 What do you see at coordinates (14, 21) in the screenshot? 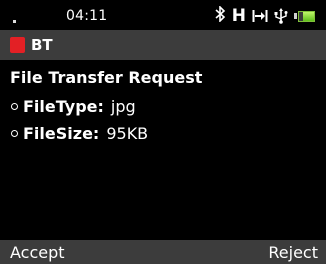
I see `signal-dot-icon` at bounding box center [14, 21].